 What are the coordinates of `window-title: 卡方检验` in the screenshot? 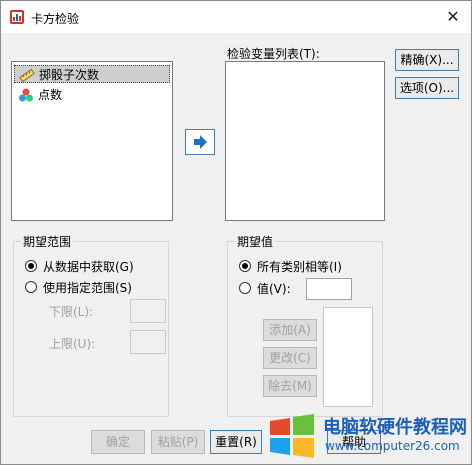 It's located at (55, 19).